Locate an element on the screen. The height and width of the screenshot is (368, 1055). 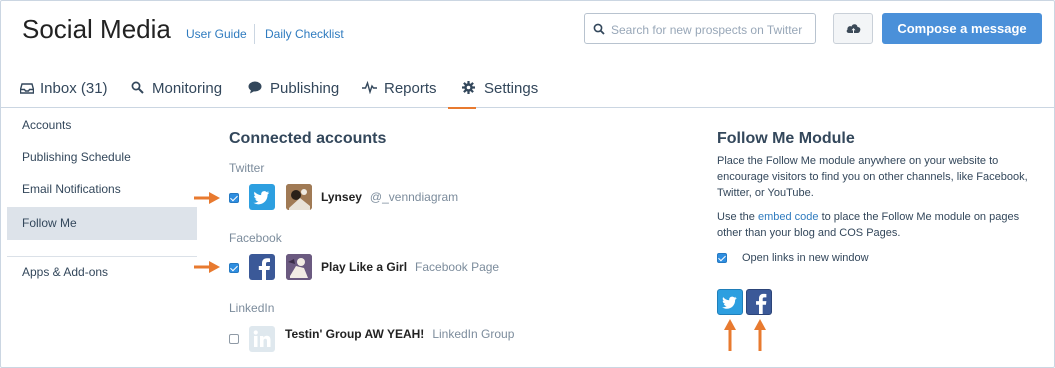
account-twitter: Lynsey @_venndiagram is located at coordinates (389, 197).